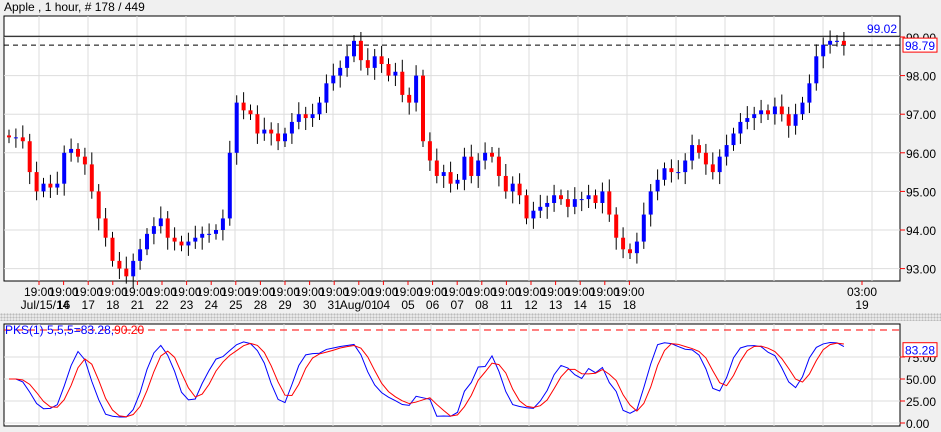 The width and height of the screenshot is (941, 432). What do you see at coordinates (129, 330) in the screenshot?
I see `indicator-label-part: 90.20` at bounding box center [129, 330].